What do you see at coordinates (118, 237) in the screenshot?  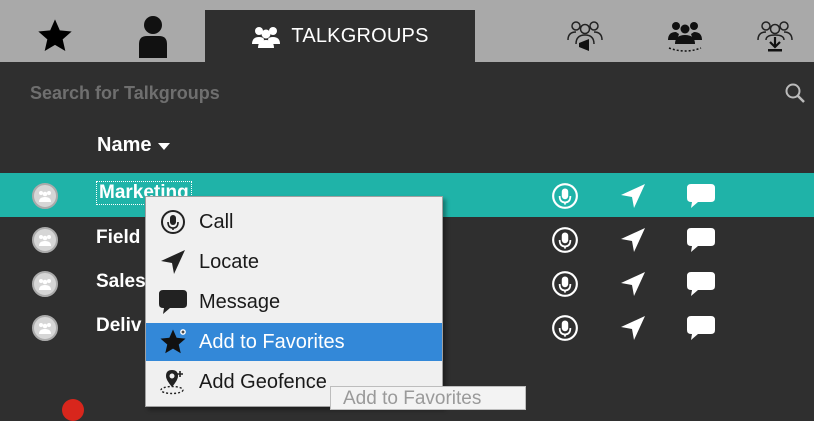 I see `talkgroup-name: Field` at bounding box center [118, 237].